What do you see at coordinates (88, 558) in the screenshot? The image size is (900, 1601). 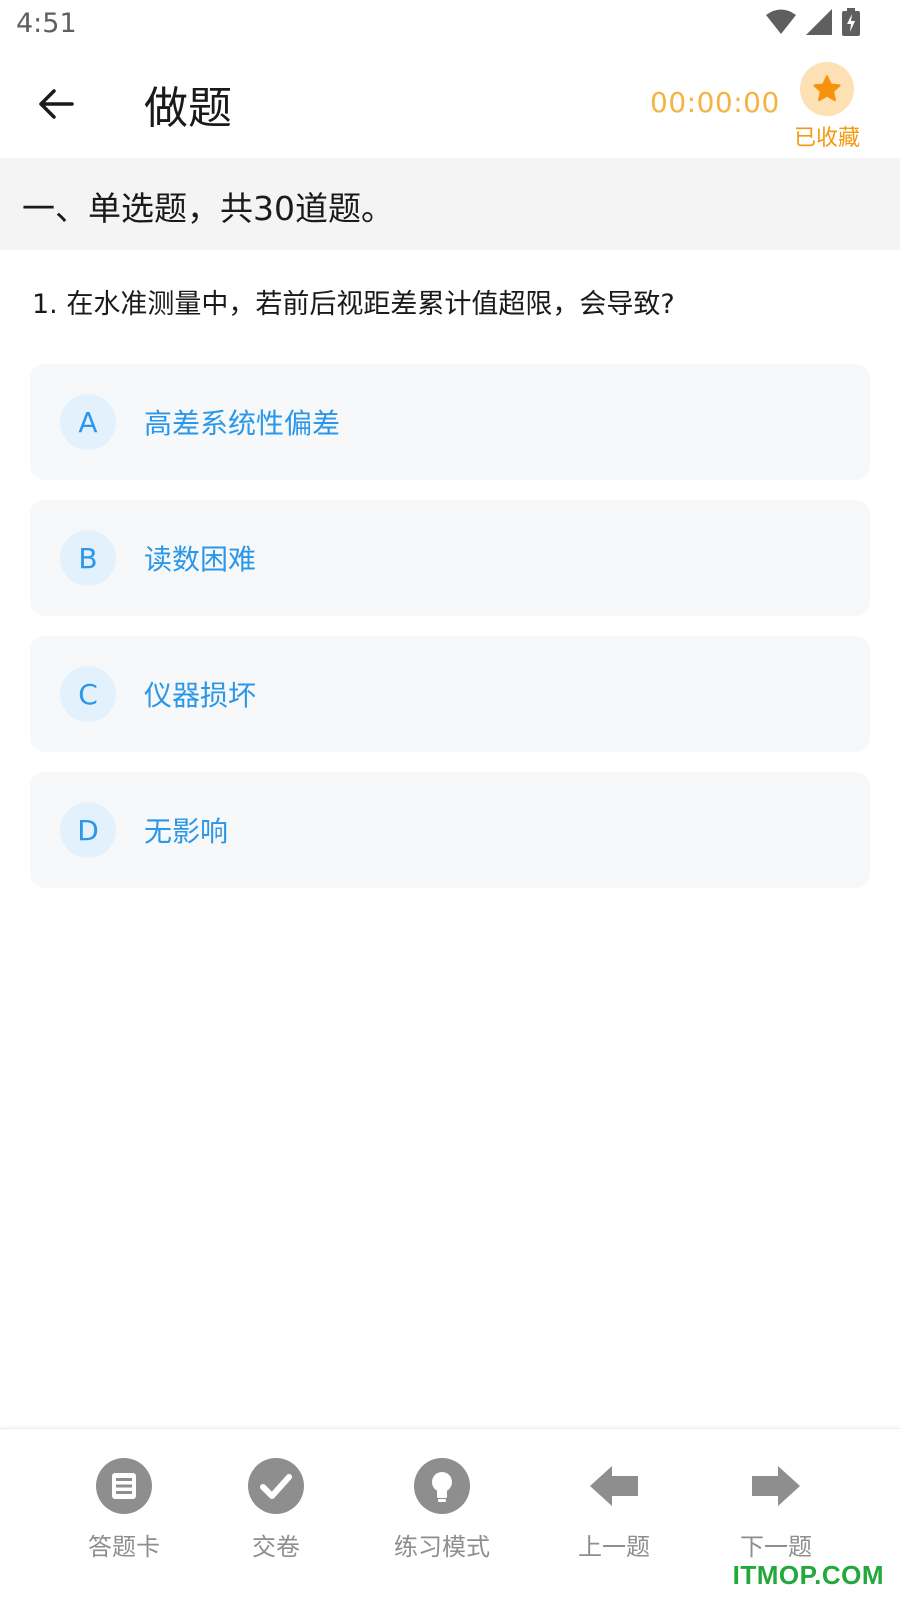 I see `option-letter: B` at bounding box center [88, 558].